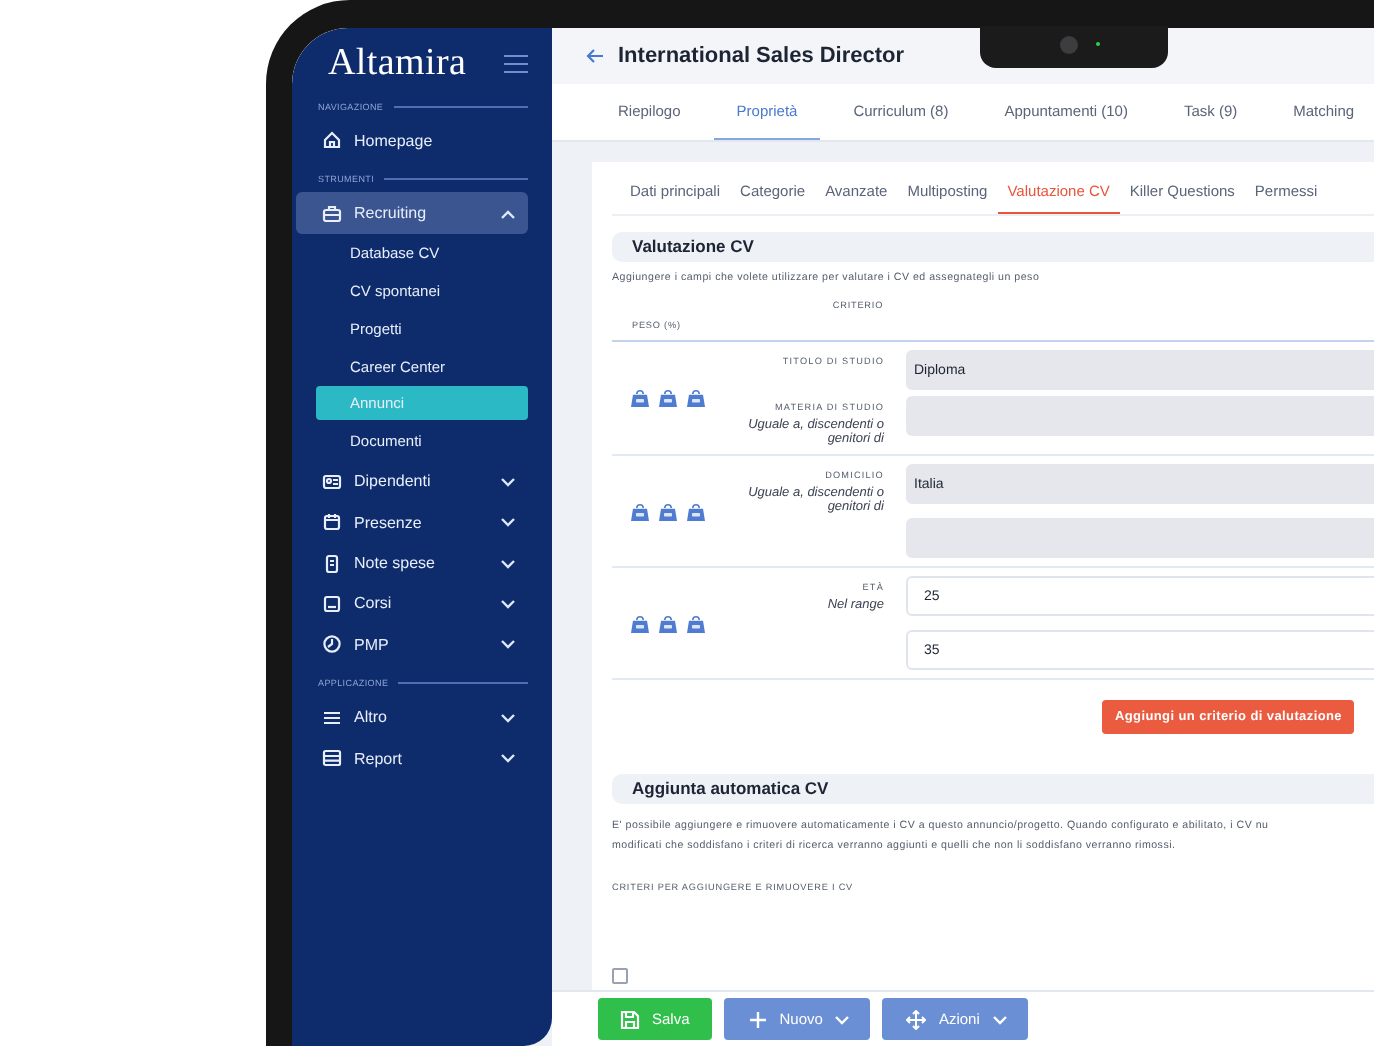  I want to click on list-icon, so click(332, 717).